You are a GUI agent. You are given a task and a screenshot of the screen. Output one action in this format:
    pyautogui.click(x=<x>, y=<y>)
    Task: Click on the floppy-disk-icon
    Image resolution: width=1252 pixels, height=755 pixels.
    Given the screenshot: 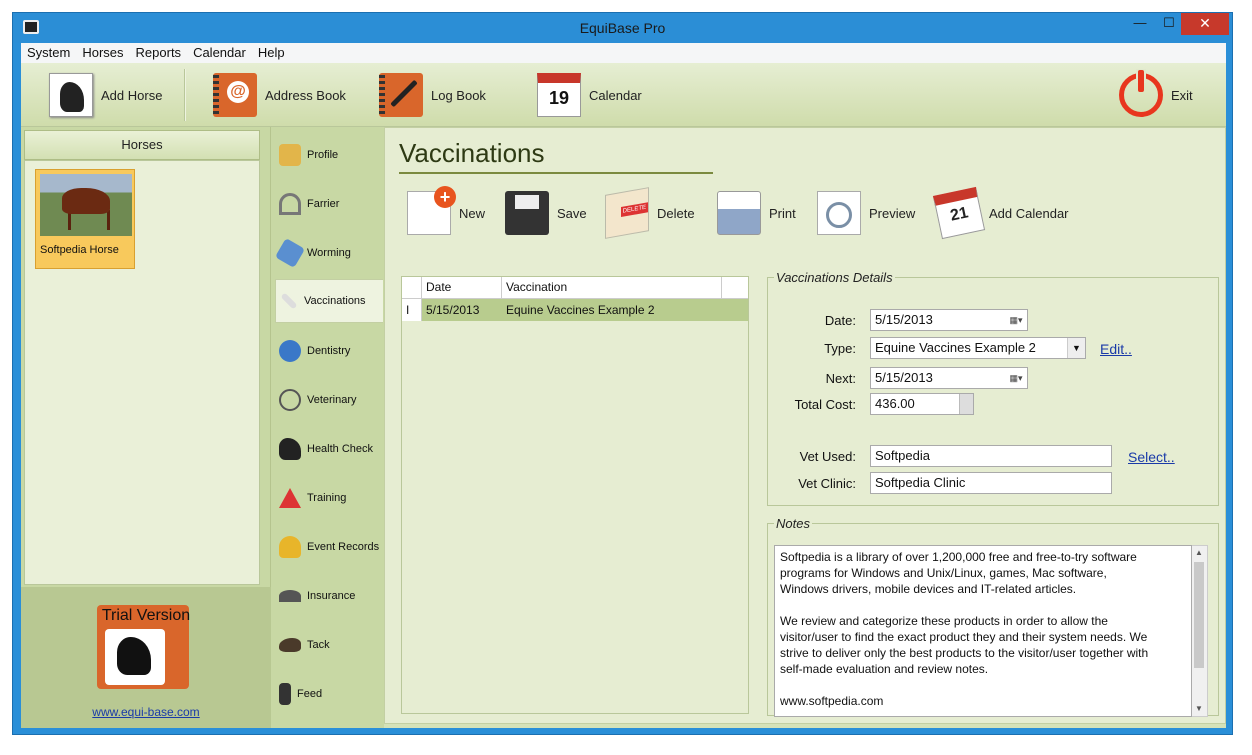 What is the action you would take?
    pyautogui.click(x=527, y=213)
    